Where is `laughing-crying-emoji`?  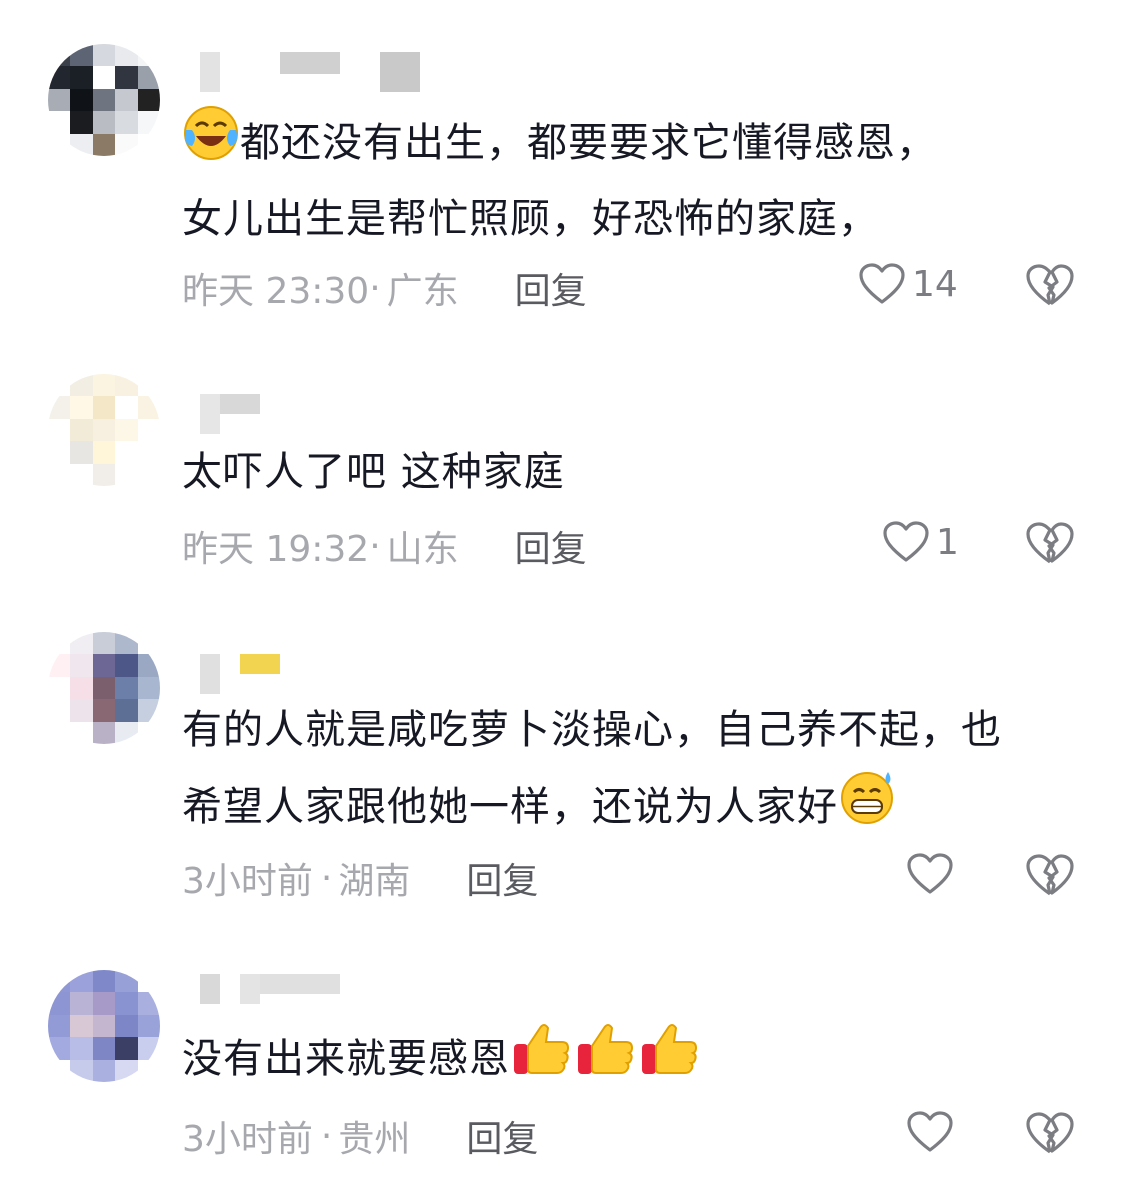 laughing-crying-emoji is located at coordinates (211, 133).